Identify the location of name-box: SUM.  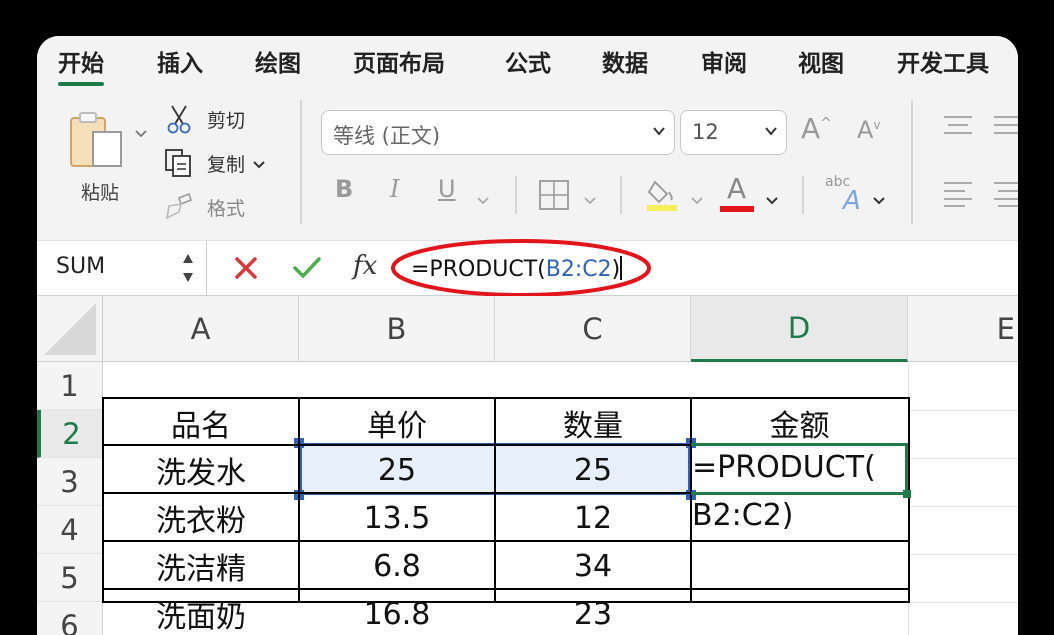
(122, 268).